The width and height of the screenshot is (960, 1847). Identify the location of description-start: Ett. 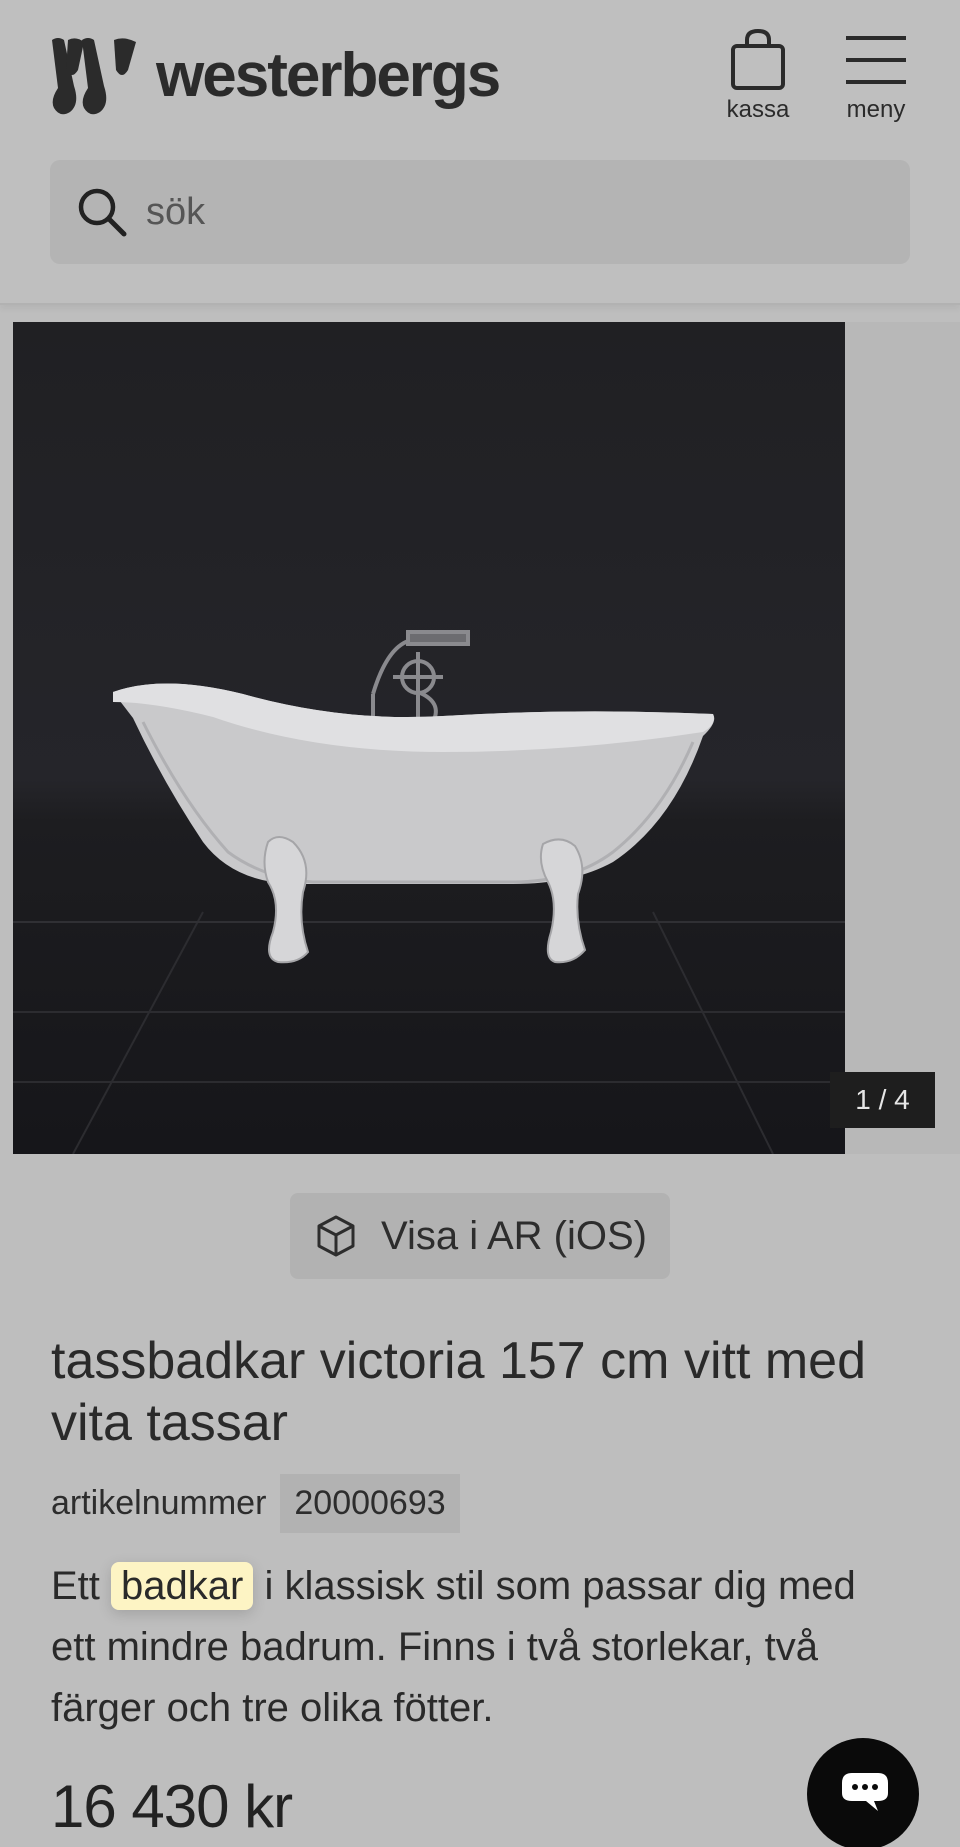
(75, 1586).